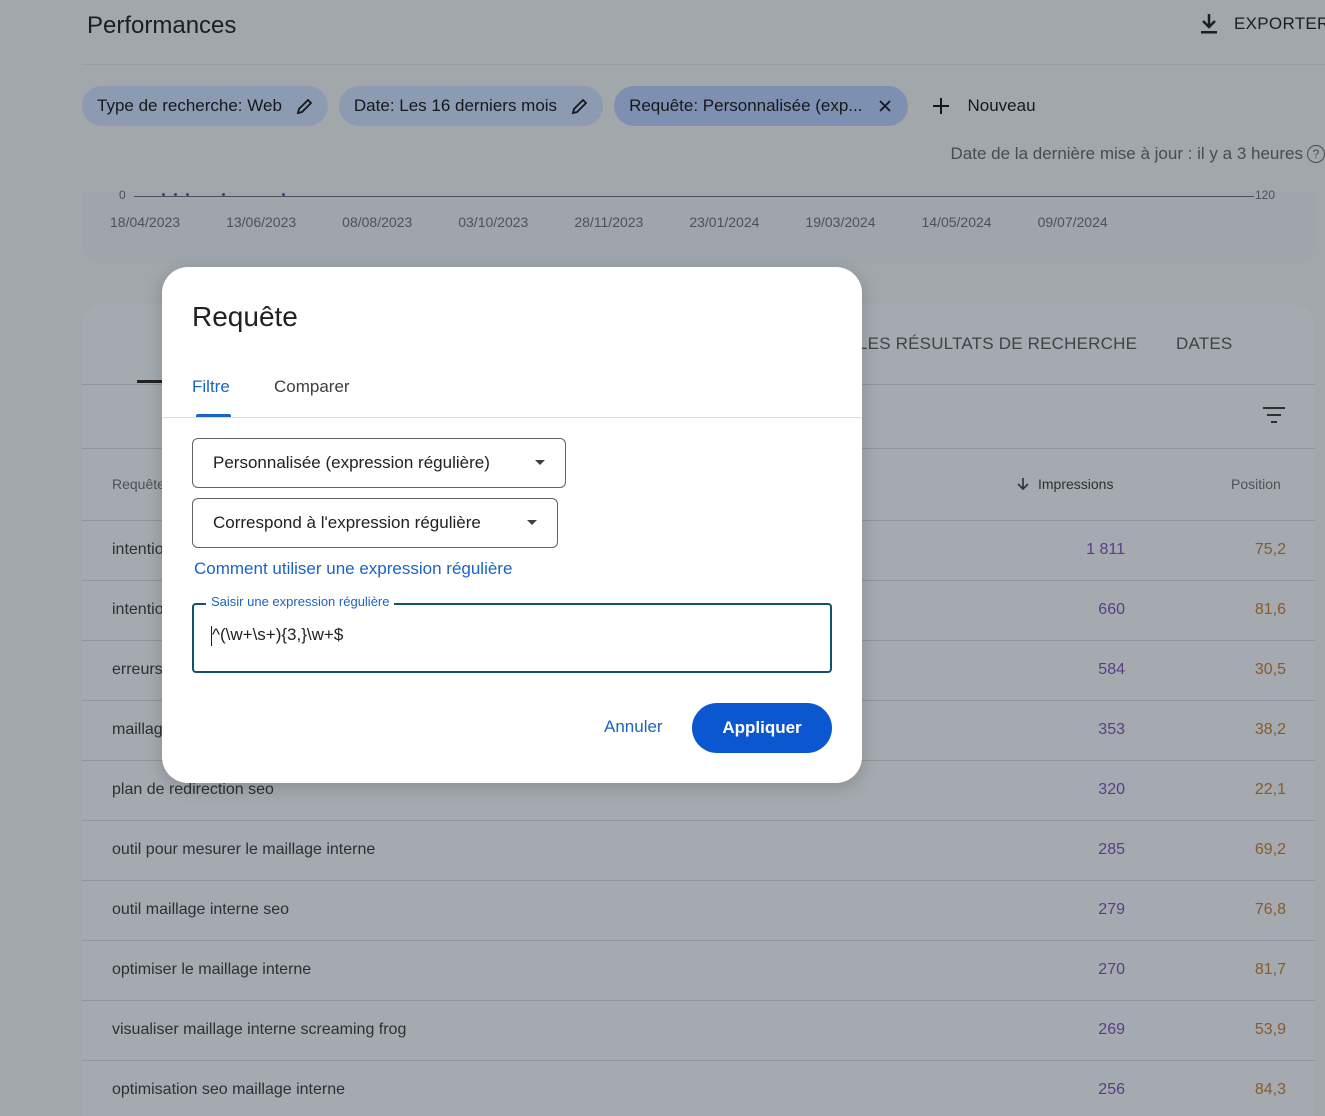 The width and height of the screenshot is (1325, 1116). What do you see at coordinates (138, 484) in the screenshot?
I see `column-header-query: Requête` at bounding box center [138, 484].